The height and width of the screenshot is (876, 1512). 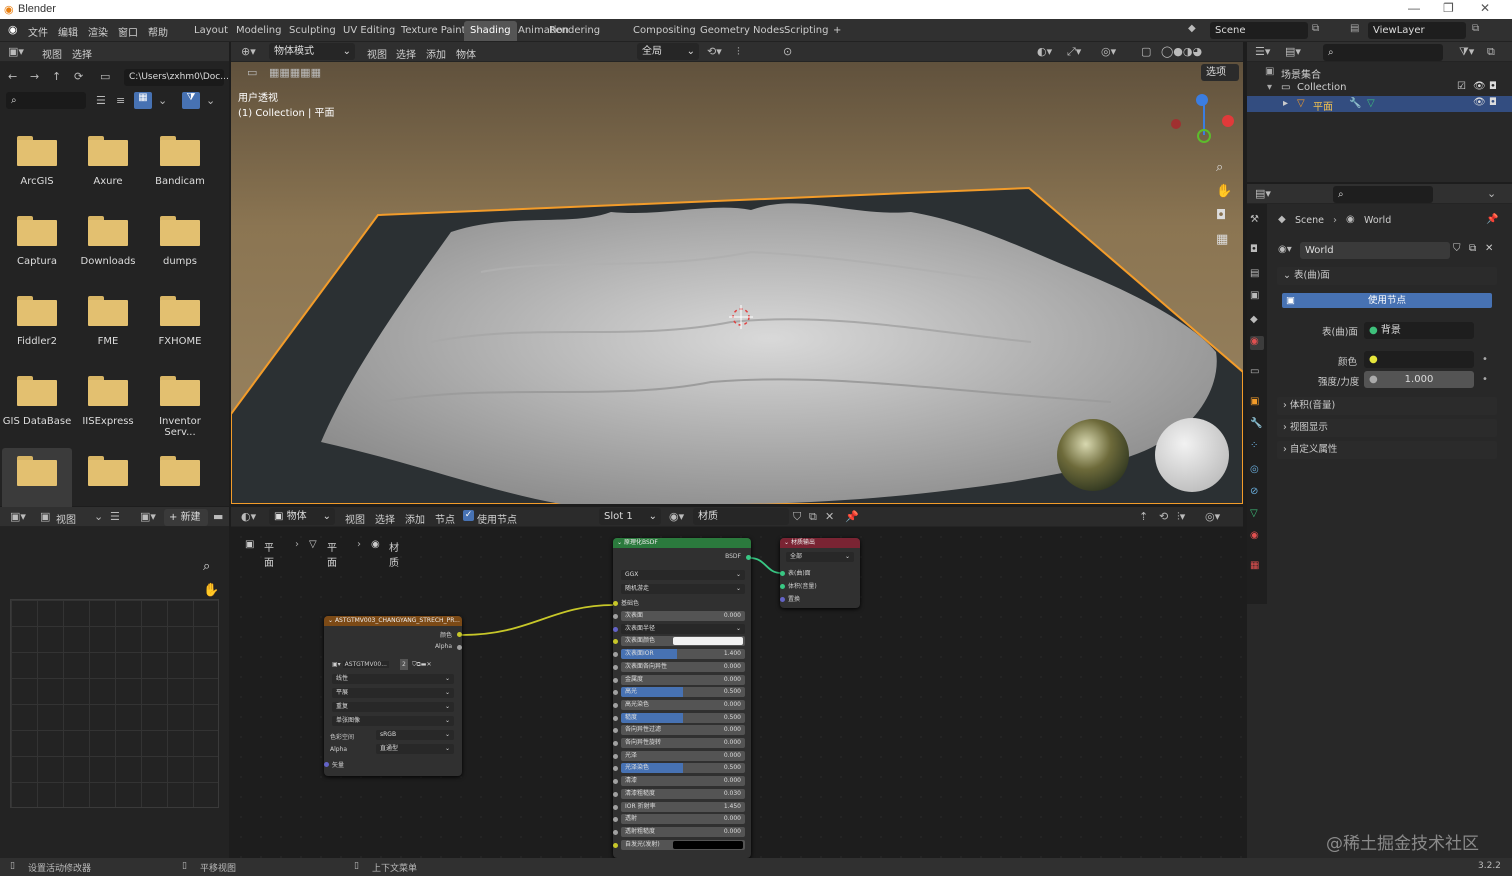 I want to click on alpha-mode-dropdown: 直通型 ⌄, so click(x=415, y=749).